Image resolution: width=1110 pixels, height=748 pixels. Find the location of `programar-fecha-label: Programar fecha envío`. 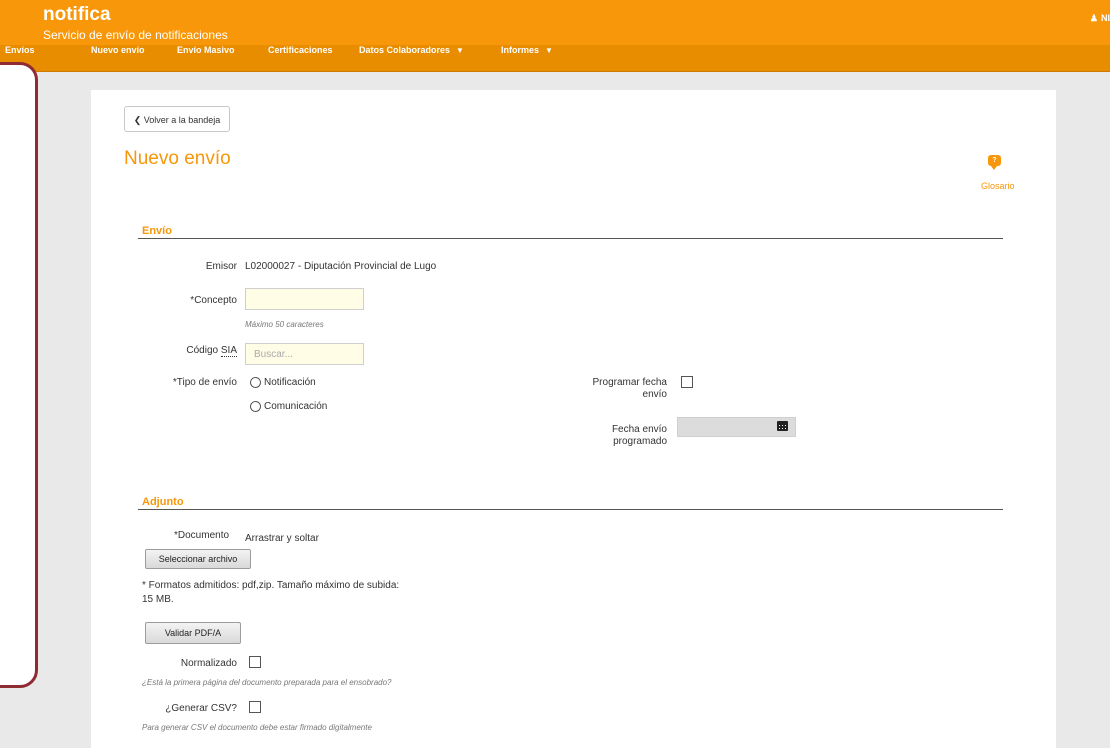

programar-fecha-label: Programar fecha envío is located at coordinates (630, 389).